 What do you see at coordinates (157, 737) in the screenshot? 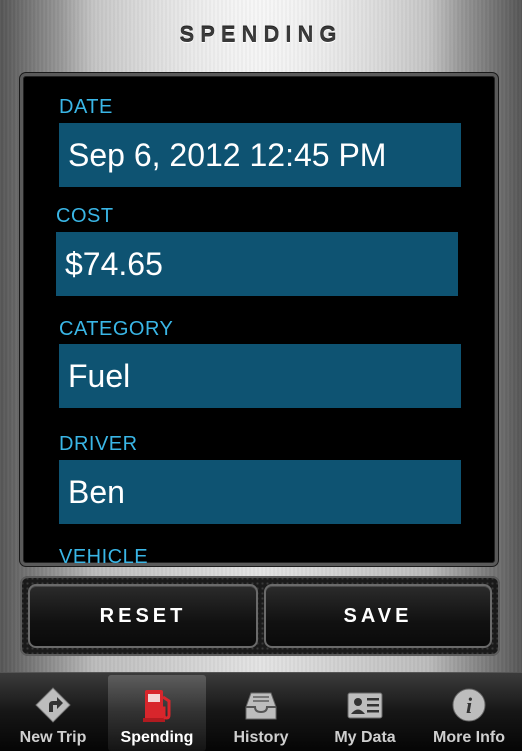
I see `tab-spending-label: Spending` at bounding box center [157, 737].